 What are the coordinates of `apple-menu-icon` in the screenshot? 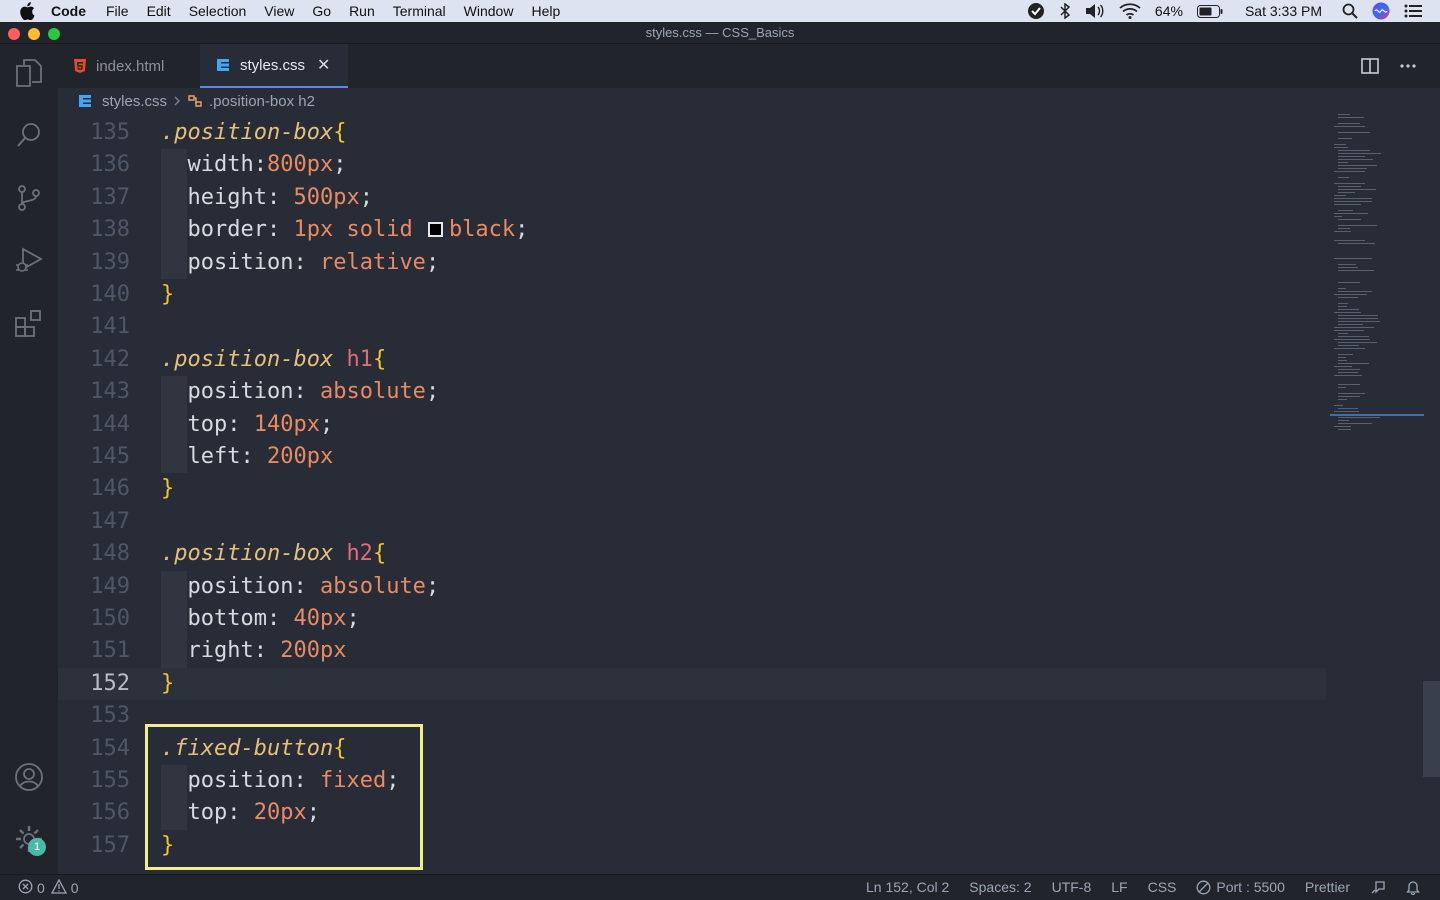 It's located at (28, 11).